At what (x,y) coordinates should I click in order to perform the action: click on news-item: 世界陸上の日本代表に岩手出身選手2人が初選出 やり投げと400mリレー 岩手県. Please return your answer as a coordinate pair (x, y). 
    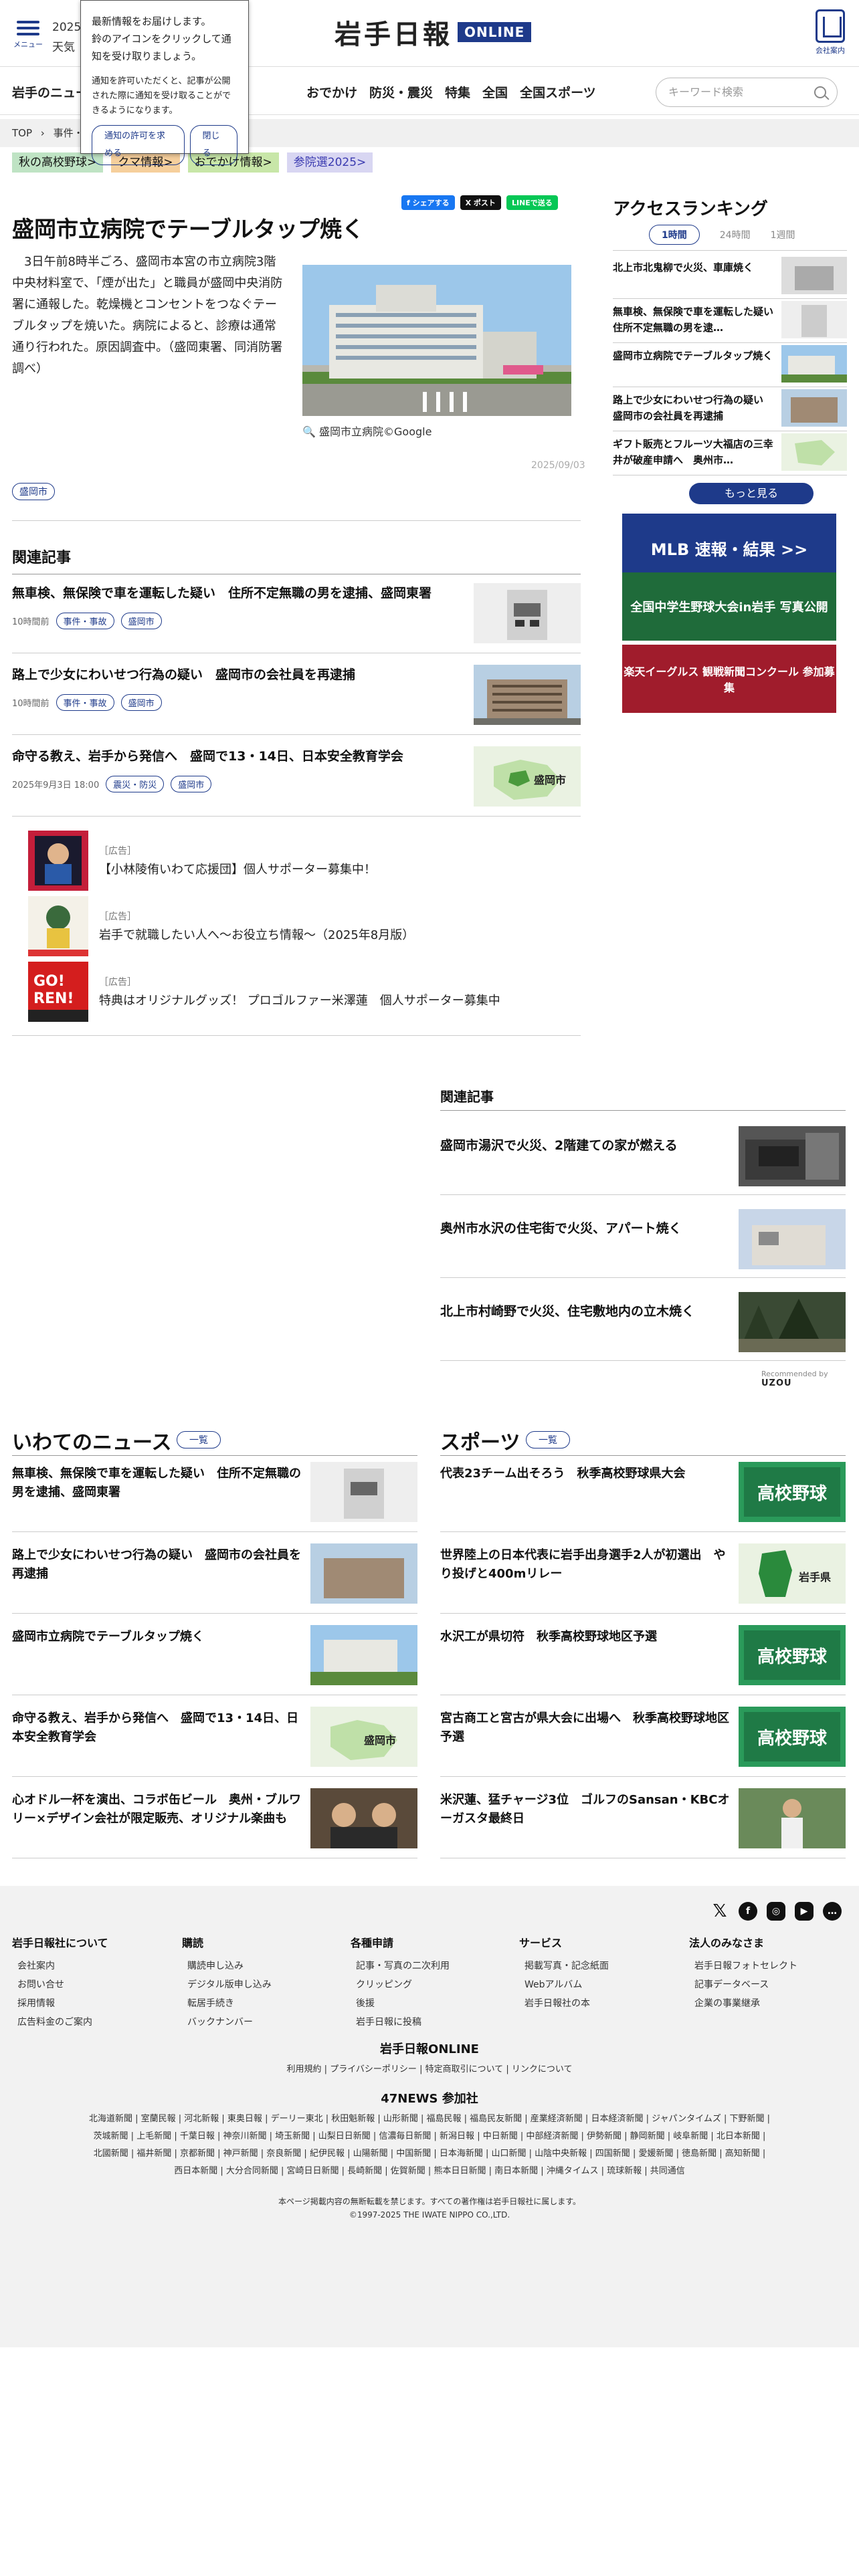
    Looking at the image, I should click on (643, 1584).